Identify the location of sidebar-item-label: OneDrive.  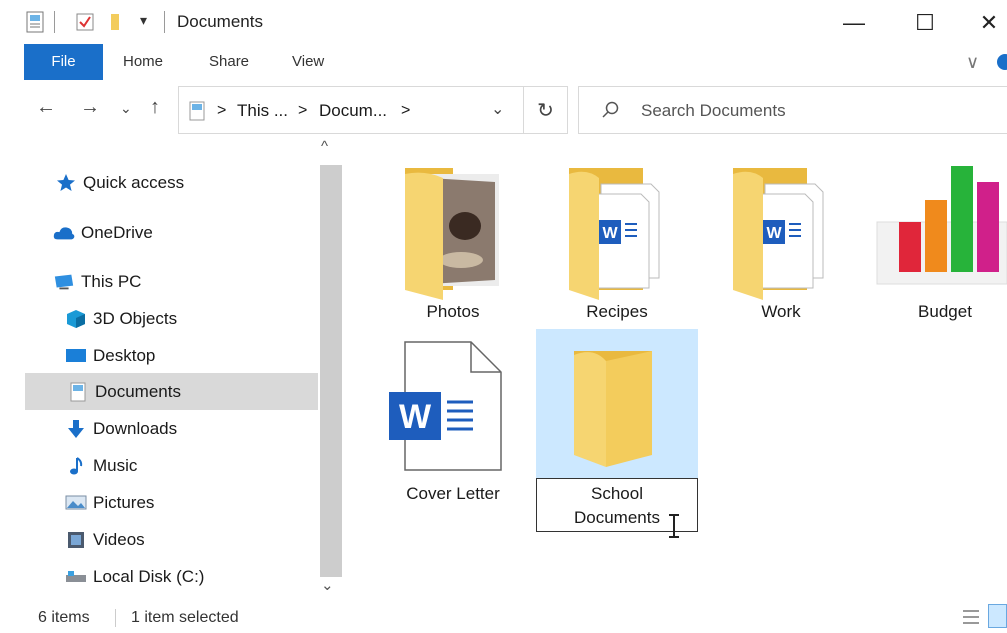
(117, 232).